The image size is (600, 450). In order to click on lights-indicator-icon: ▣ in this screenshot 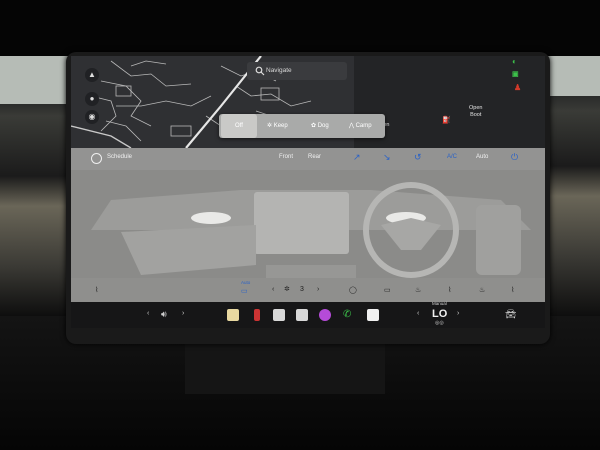, I will do `click(515, 74)`.